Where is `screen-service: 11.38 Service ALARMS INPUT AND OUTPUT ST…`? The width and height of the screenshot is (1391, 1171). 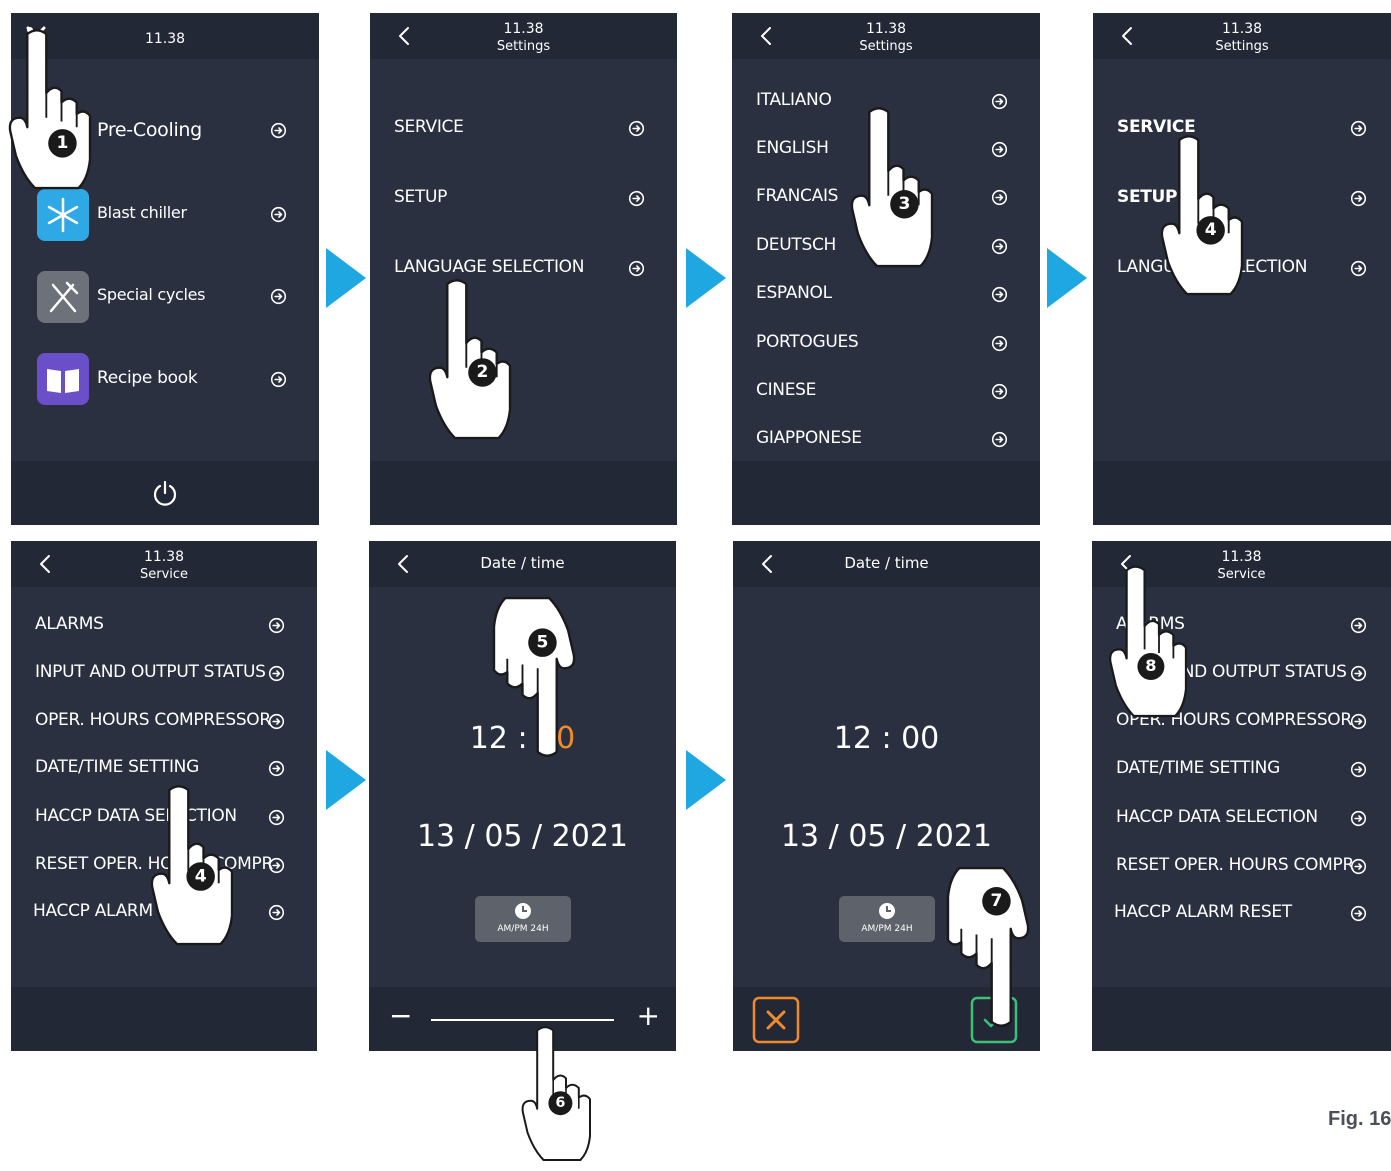 screen-service: 11.38 Service ALARMS INPUT AND OUTPUT ST… is located at coordinates (164, 796).